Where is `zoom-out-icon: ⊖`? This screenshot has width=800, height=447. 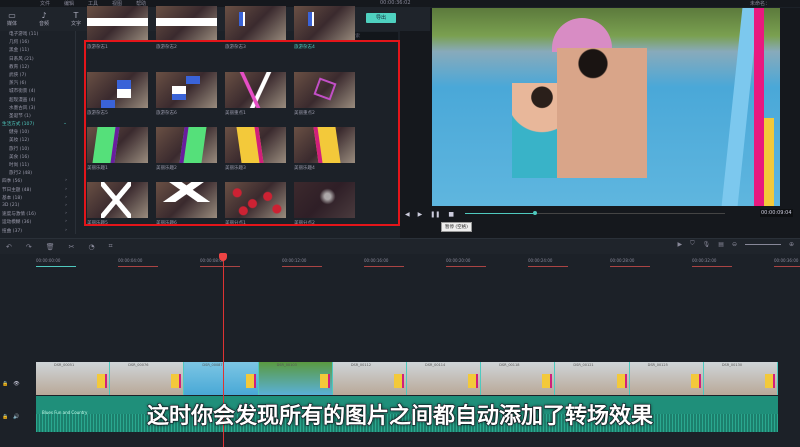
zoom-out-icon: ⊖ is located at coordinates (734, 244).